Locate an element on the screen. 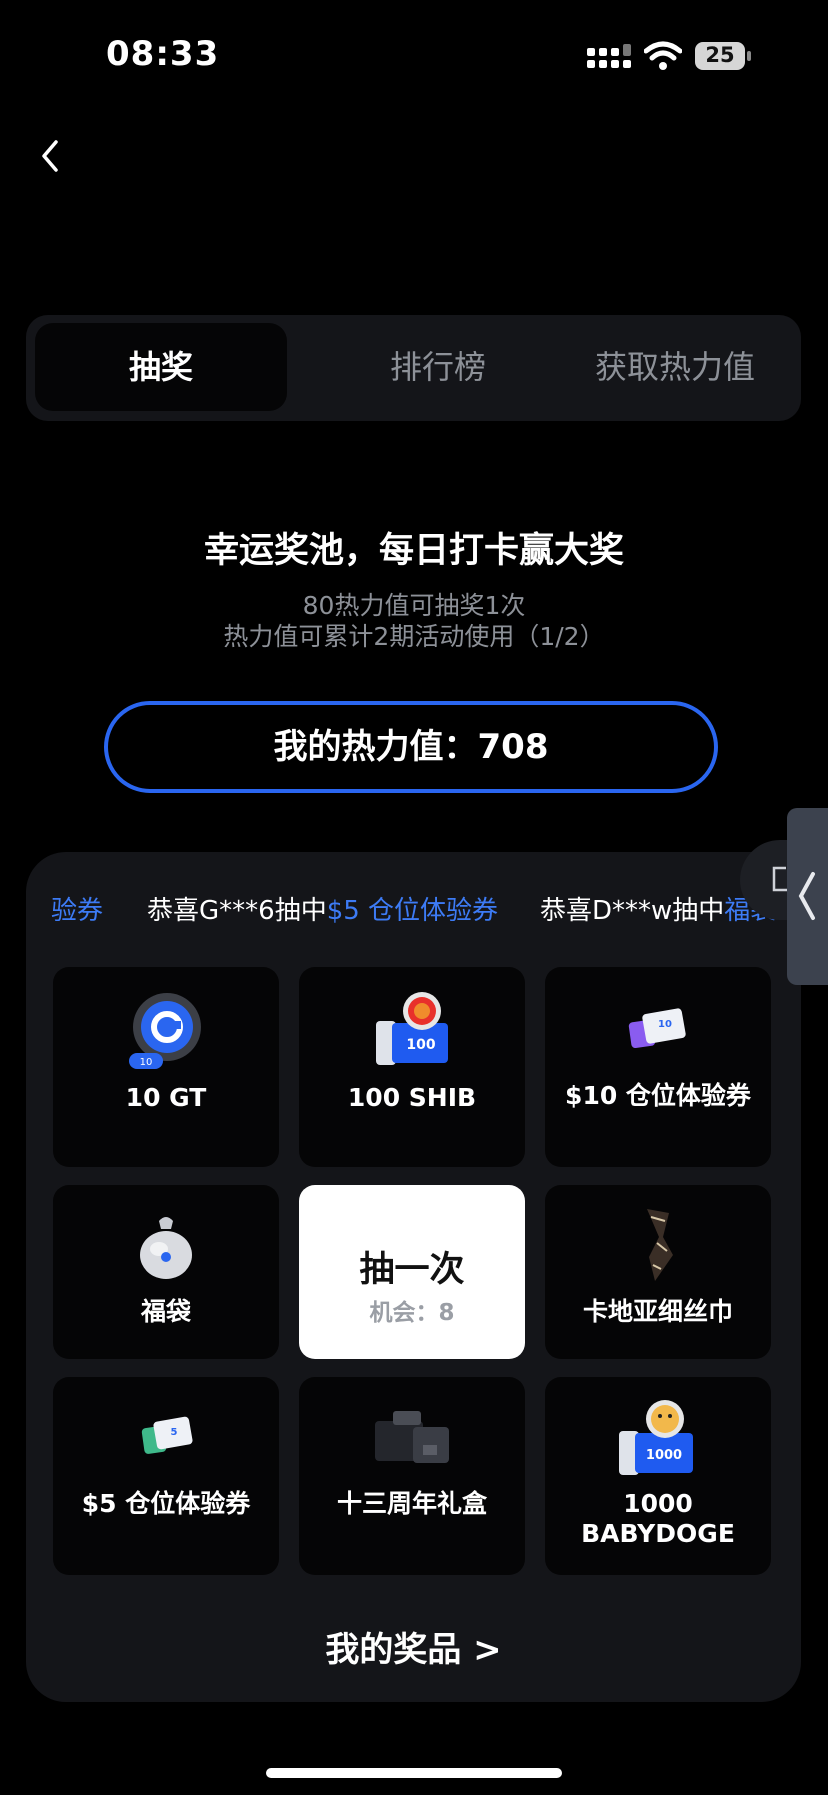  gt-coin-icon: 10 is located at coordinates (165, 1031).